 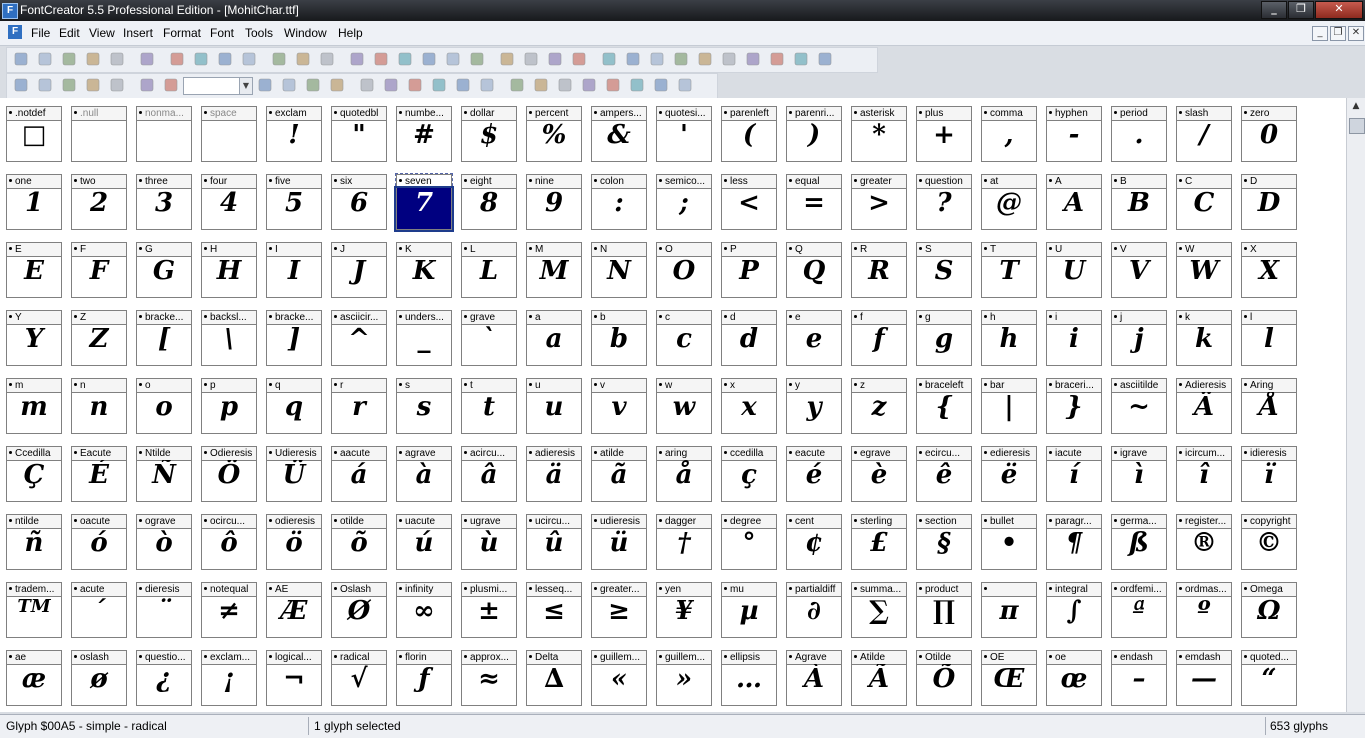 What do you see at coordinates (99, 549) in the screenshot?
I see `glyph-preview: ó` at bounding box center [99, 549].